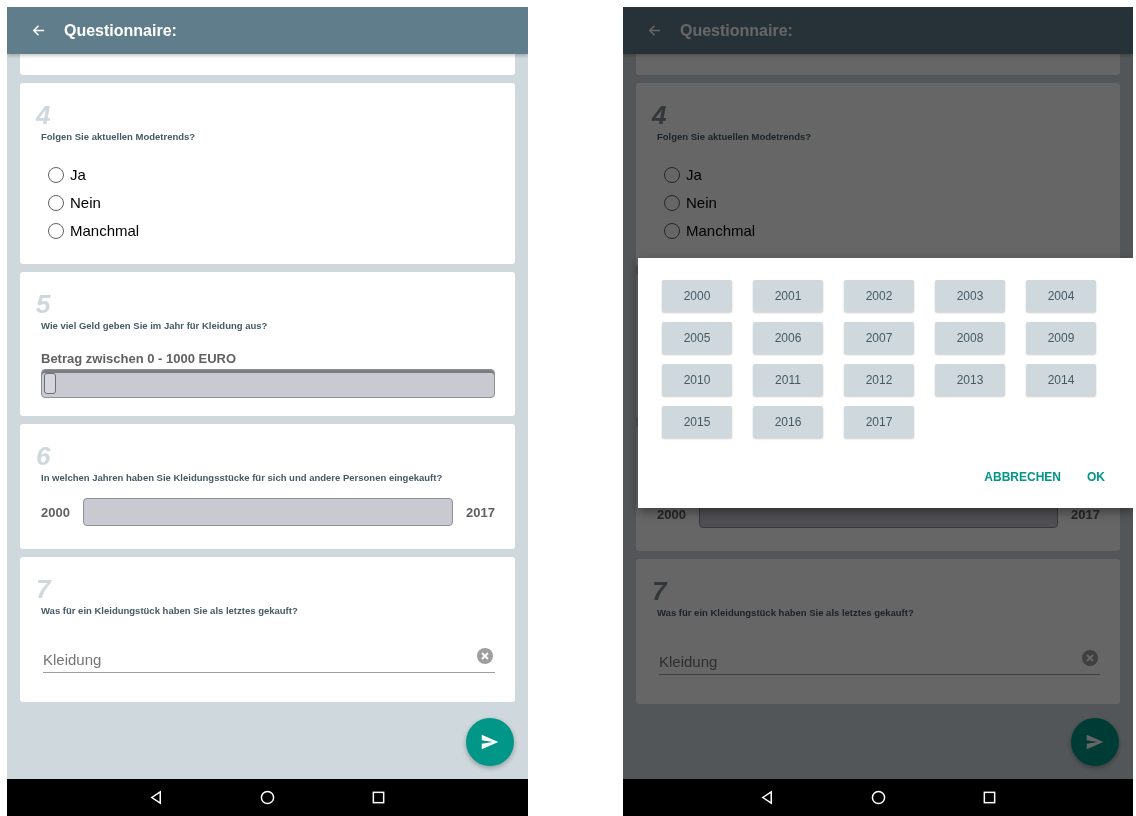  What do you see at coordinates (879, 422) in the screenshot?
I see `year-button: 2017` at bounding box center [879, 422].